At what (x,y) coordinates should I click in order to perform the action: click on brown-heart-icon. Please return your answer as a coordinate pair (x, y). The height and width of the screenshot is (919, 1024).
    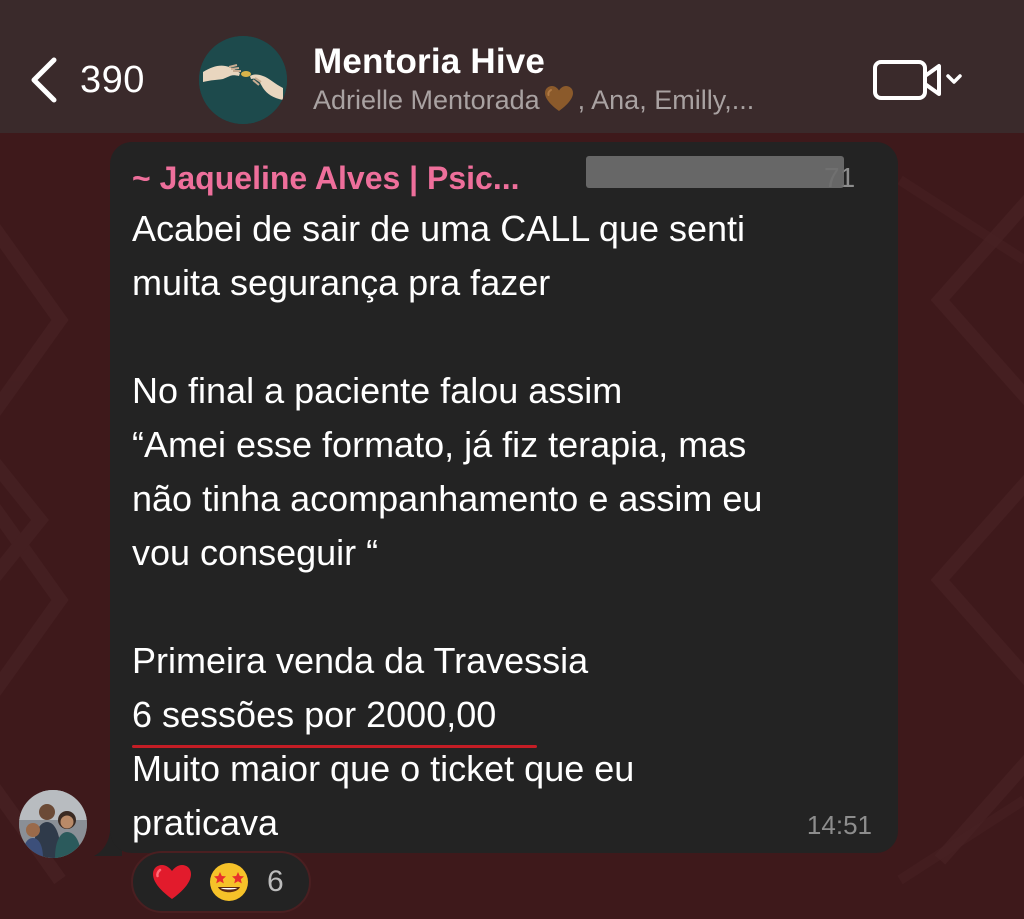
    Looking at the image, I should click on (558, 98).